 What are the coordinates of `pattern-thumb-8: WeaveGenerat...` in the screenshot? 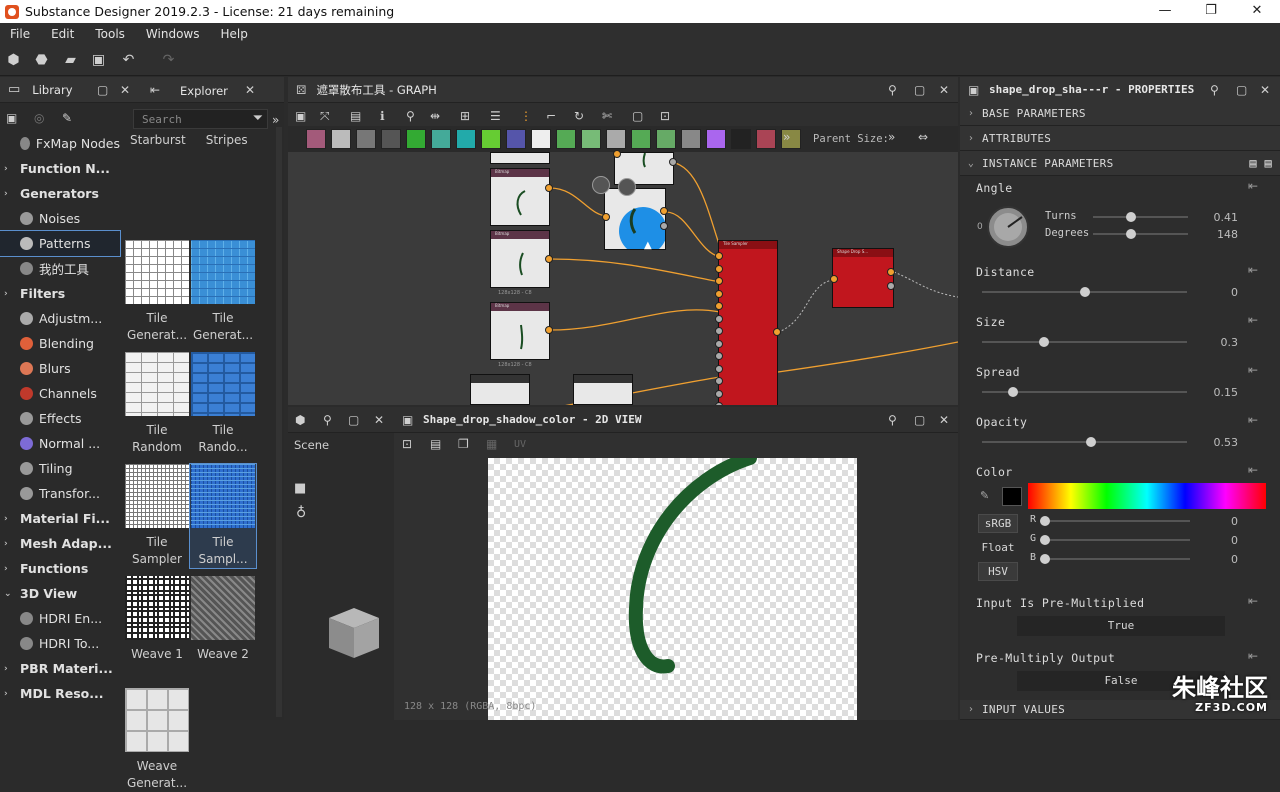 It's located at (157, 740).